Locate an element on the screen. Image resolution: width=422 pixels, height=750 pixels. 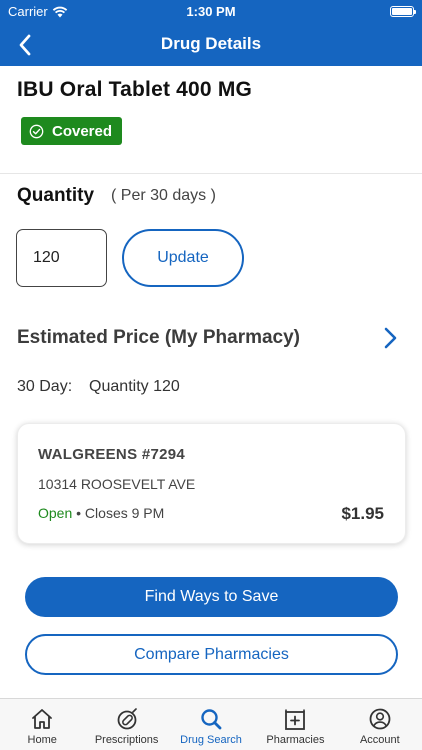
tab-prescriptions: Prescriptions is located at coordinates (126, 724).